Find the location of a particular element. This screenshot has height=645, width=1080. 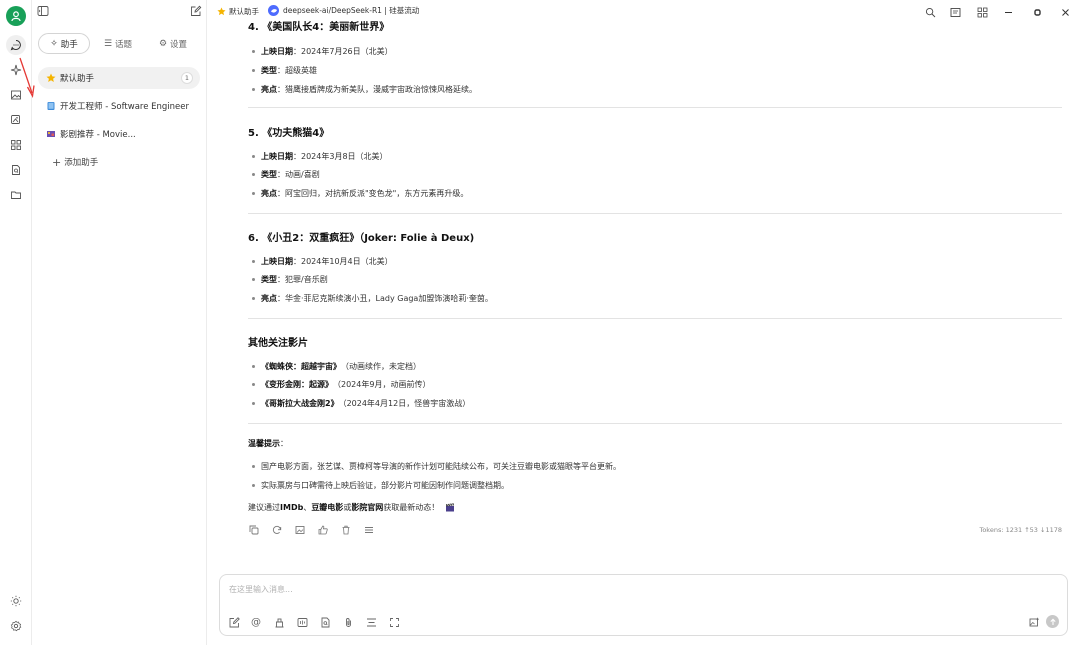

regenerate-icon is located at coordinates (277, 530).